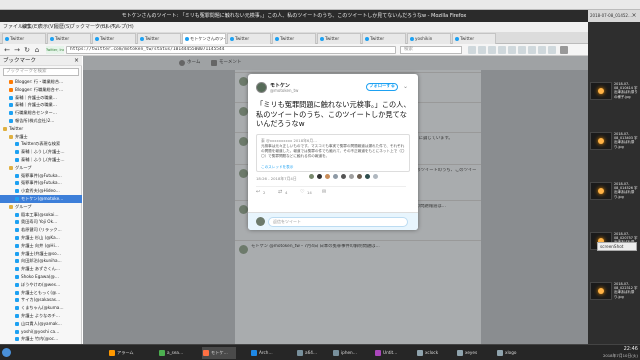 The width and height of the screenshot is (640, 360). I want to click on taskbar-item: xclock, so click(429, 353).